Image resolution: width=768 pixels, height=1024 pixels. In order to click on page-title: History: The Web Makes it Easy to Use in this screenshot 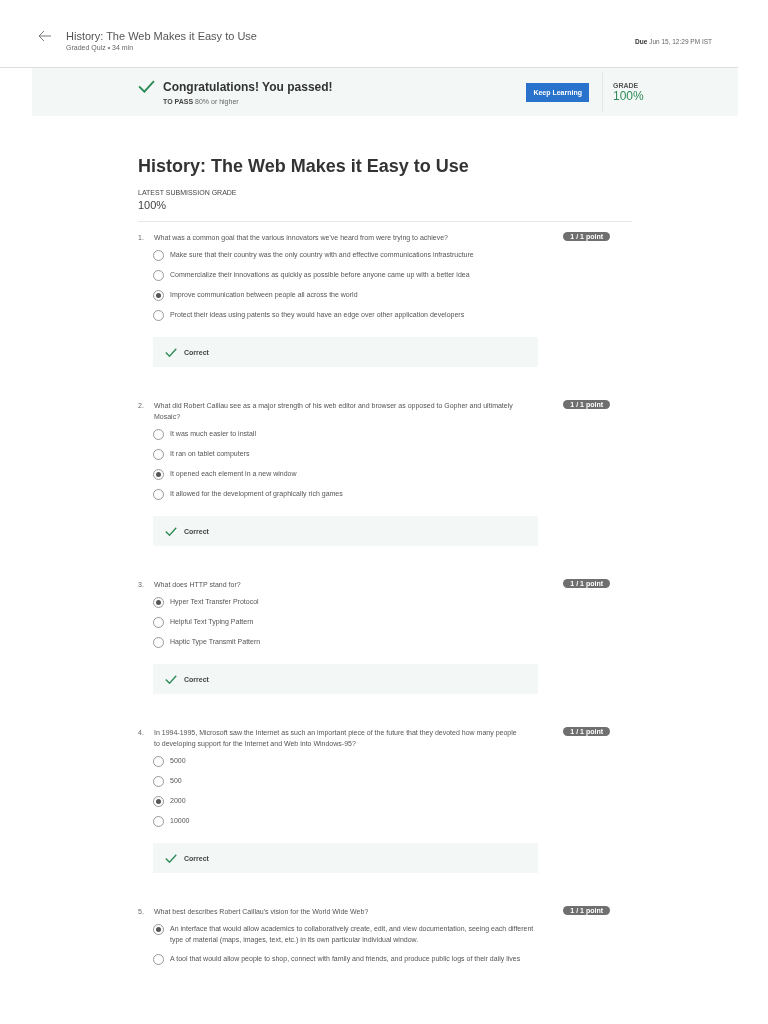, I will do `click(162, 36)`.